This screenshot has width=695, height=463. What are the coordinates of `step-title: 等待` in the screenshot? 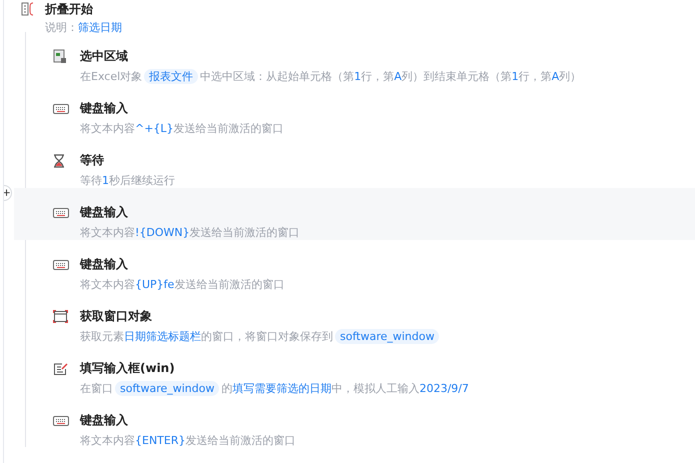 It's located at (92, 160).